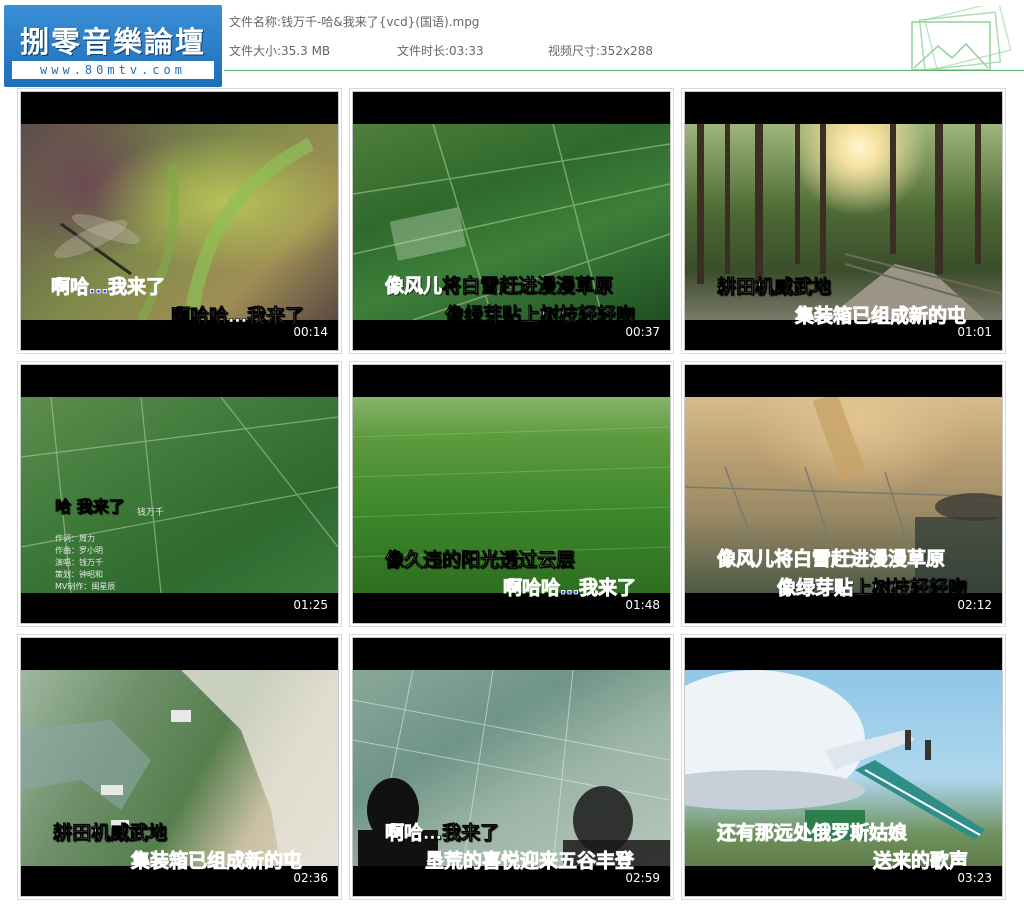  Describe the element at coordinates (974, 605) in the screenshot. I see `timestamp: 02:12` at that location.